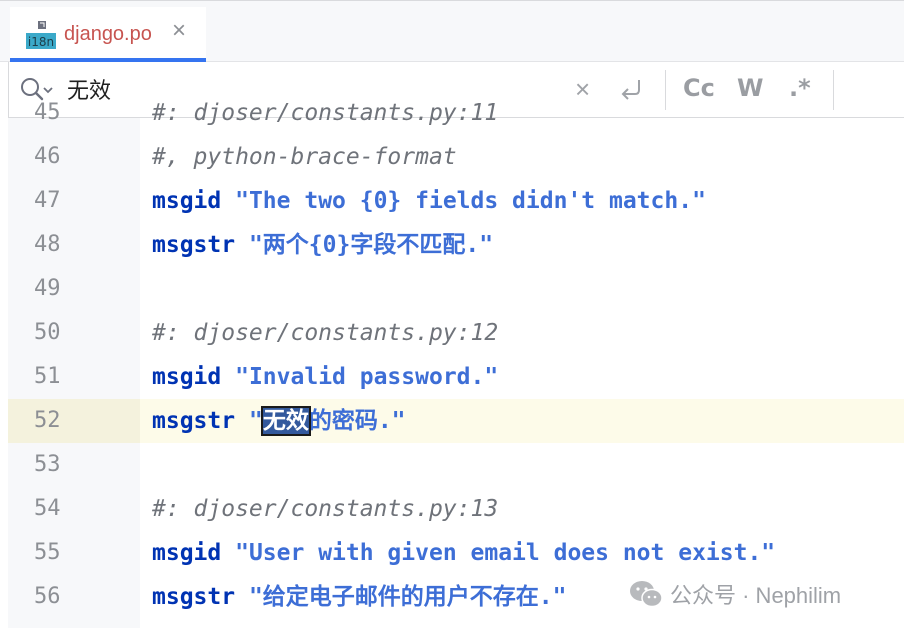 Image resolution: width=904 pixels, height=628 pixels. What do you see at coordinates (41, 42) in the screenshot?
I see `svg-text: i18n` at bounding box center [41, 42].